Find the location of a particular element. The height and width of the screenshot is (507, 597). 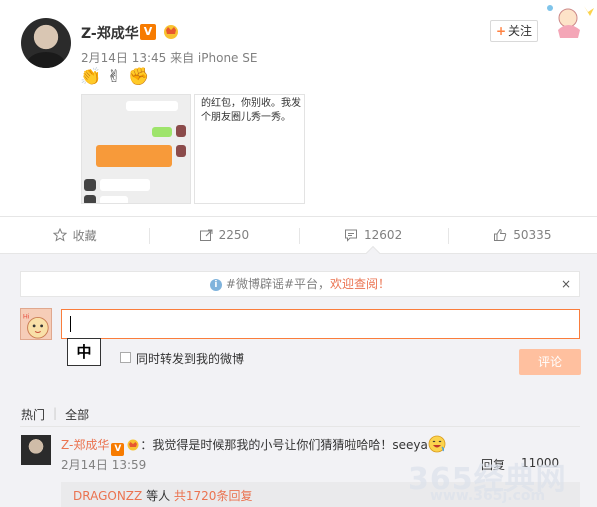

favorite-label: 收藏 is located at coordinates (84, 235).